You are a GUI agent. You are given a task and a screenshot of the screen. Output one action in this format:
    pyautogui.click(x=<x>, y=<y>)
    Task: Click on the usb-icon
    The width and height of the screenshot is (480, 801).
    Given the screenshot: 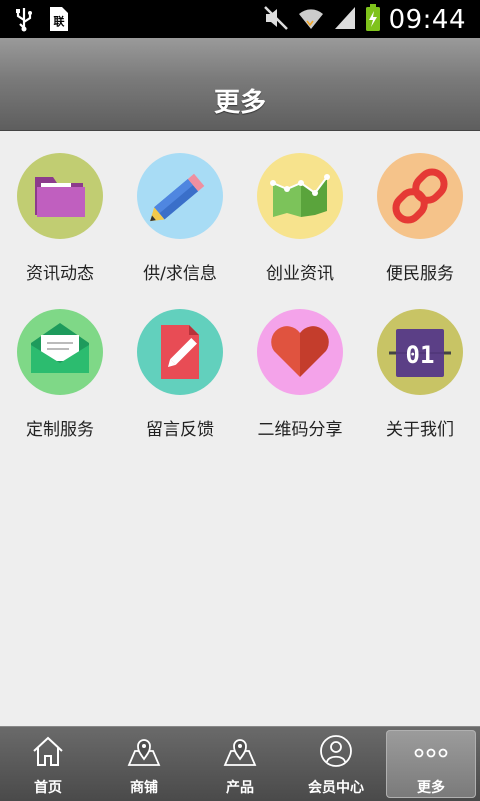 What is the action you would take?
    pyautogui.click(x=24, y=21)
    